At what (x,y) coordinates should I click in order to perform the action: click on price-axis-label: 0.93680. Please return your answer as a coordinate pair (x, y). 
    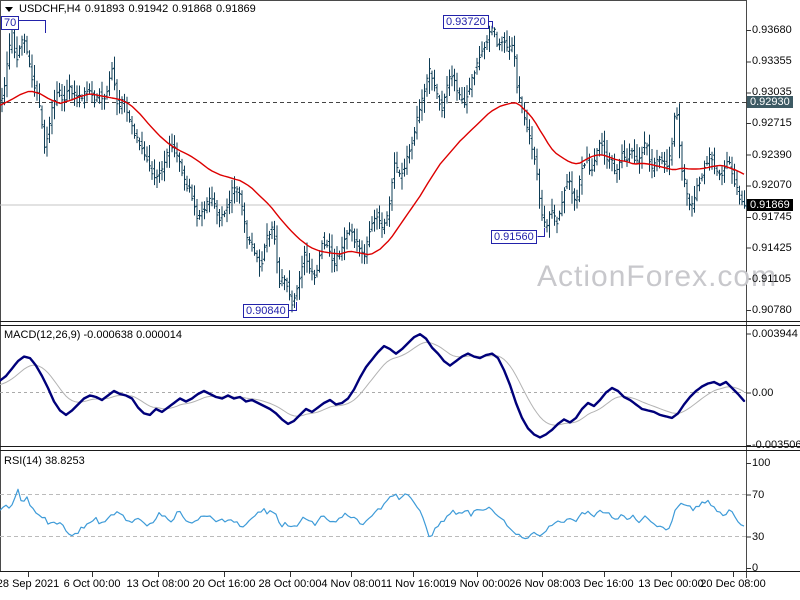
    Looking at the image, I should click on (772, 30).